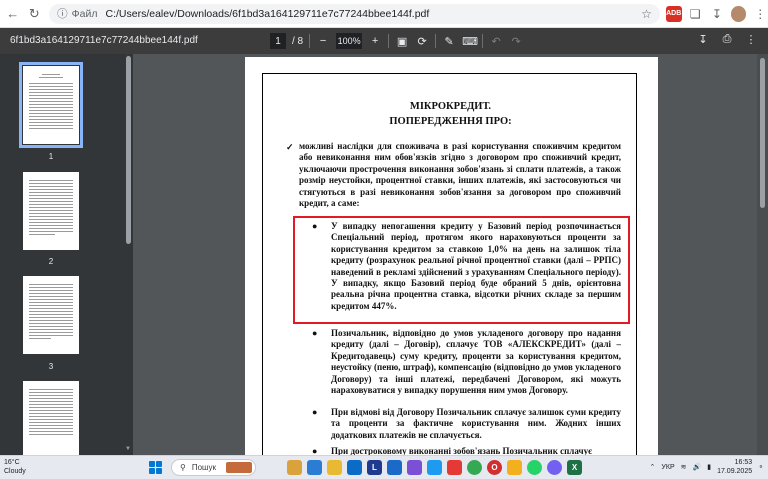  Describe the element at coordinates (734, 467) in the screenshot. I see `clock: 16:53 17.09.2025` at that location.